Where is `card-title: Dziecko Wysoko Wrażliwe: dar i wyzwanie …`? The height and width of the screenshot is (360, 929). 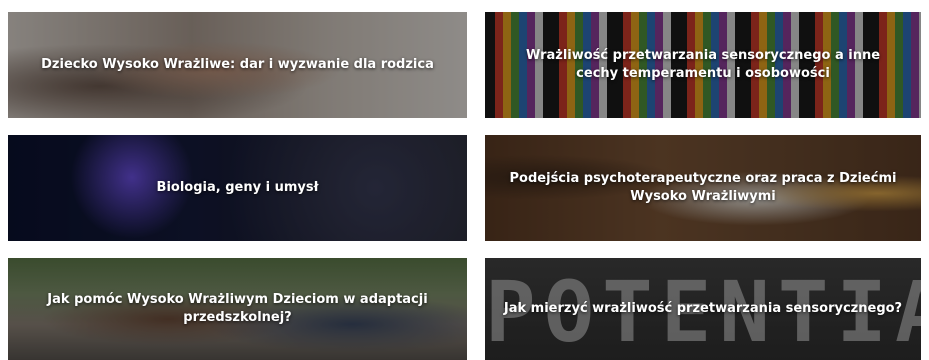 card-title: Dziecko Wysoko Wrażliwe: dar i wyzwanie … is located at coordinates (237, 64).